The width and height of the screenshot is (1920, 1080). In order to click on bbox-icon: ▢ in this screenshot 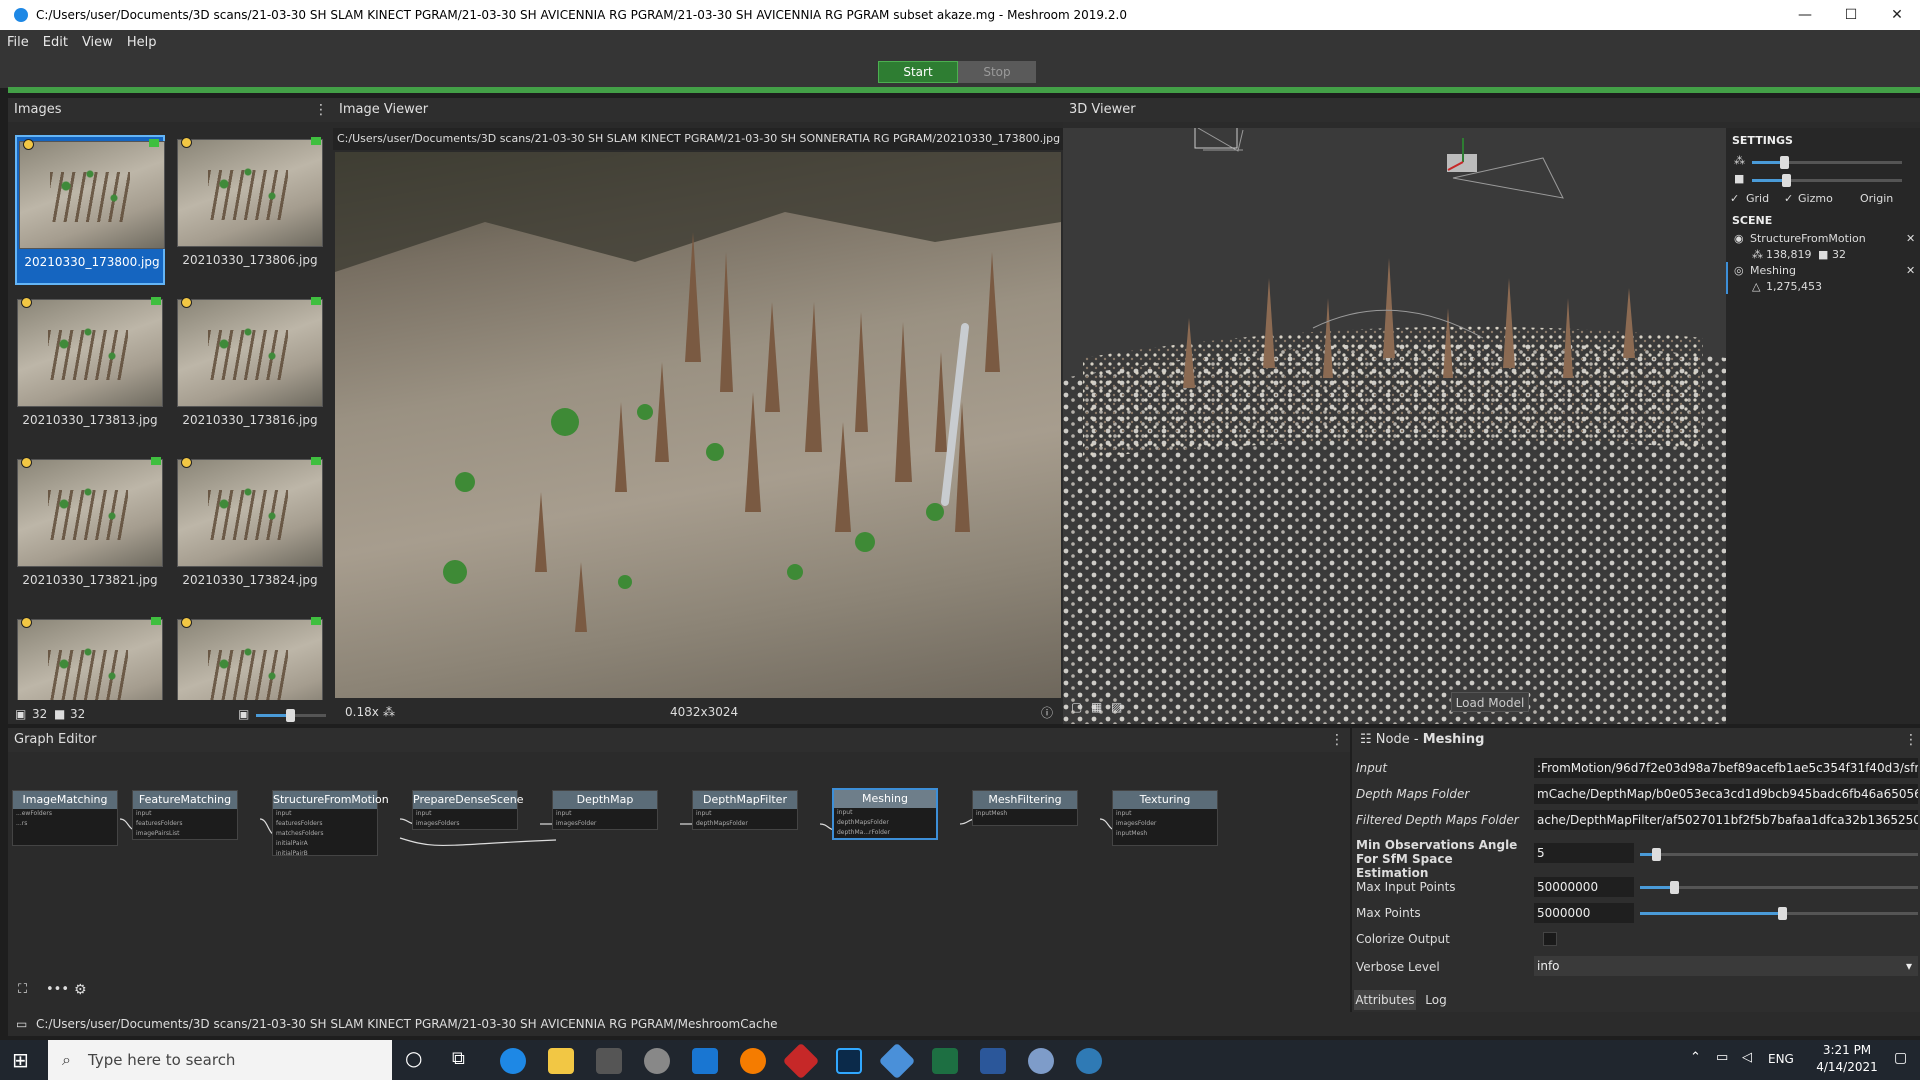, I will do `click(1076, 707)`.